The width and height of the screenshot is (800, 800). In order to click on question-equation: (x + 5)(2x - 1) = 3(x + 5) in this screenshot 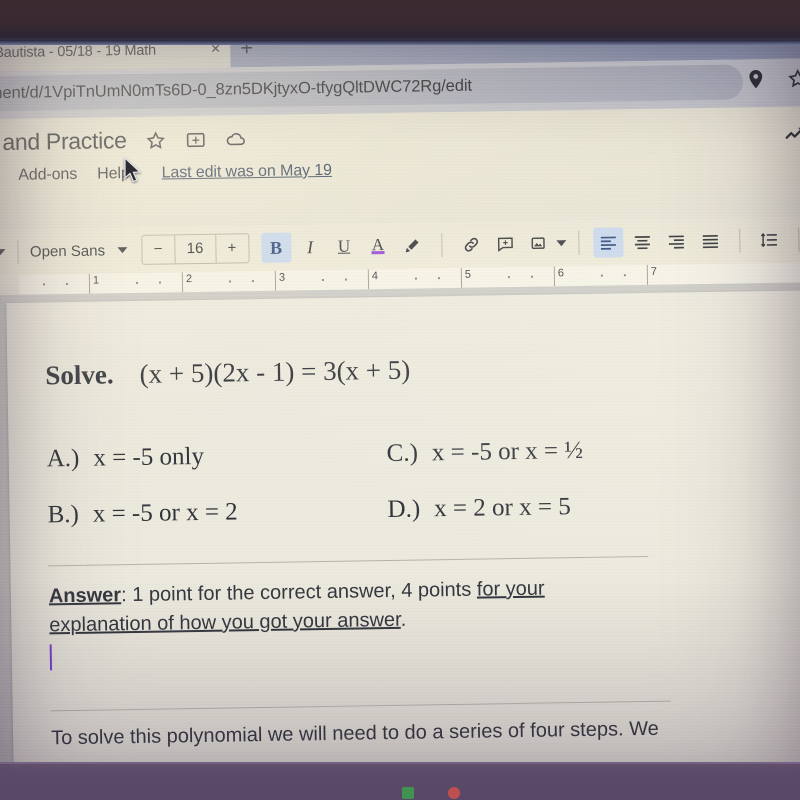, I will do `click(275, 371)`.